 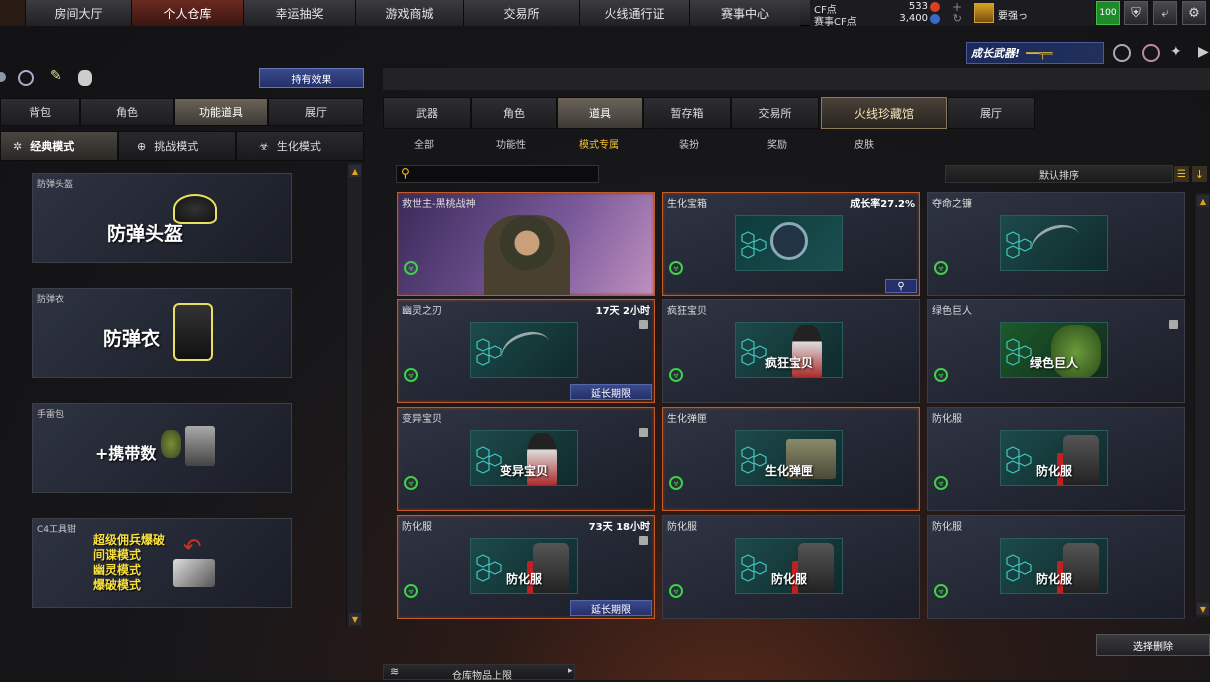 I want to click on bag-icon, so click(x=3, y=77).